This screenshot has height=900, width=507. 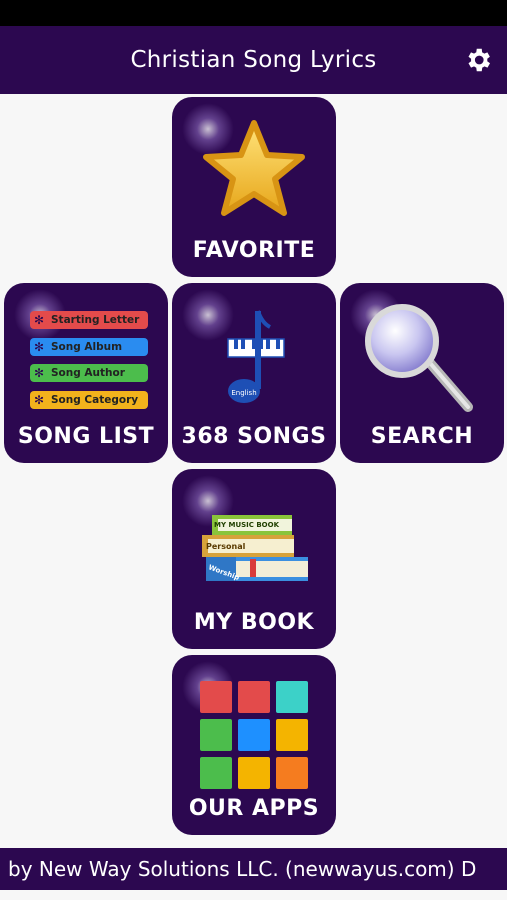 What do you see at coordinates (254, 250) in the screenshot?
I see `favorite-label: FAVORITE` at bounding box center [254, 250].